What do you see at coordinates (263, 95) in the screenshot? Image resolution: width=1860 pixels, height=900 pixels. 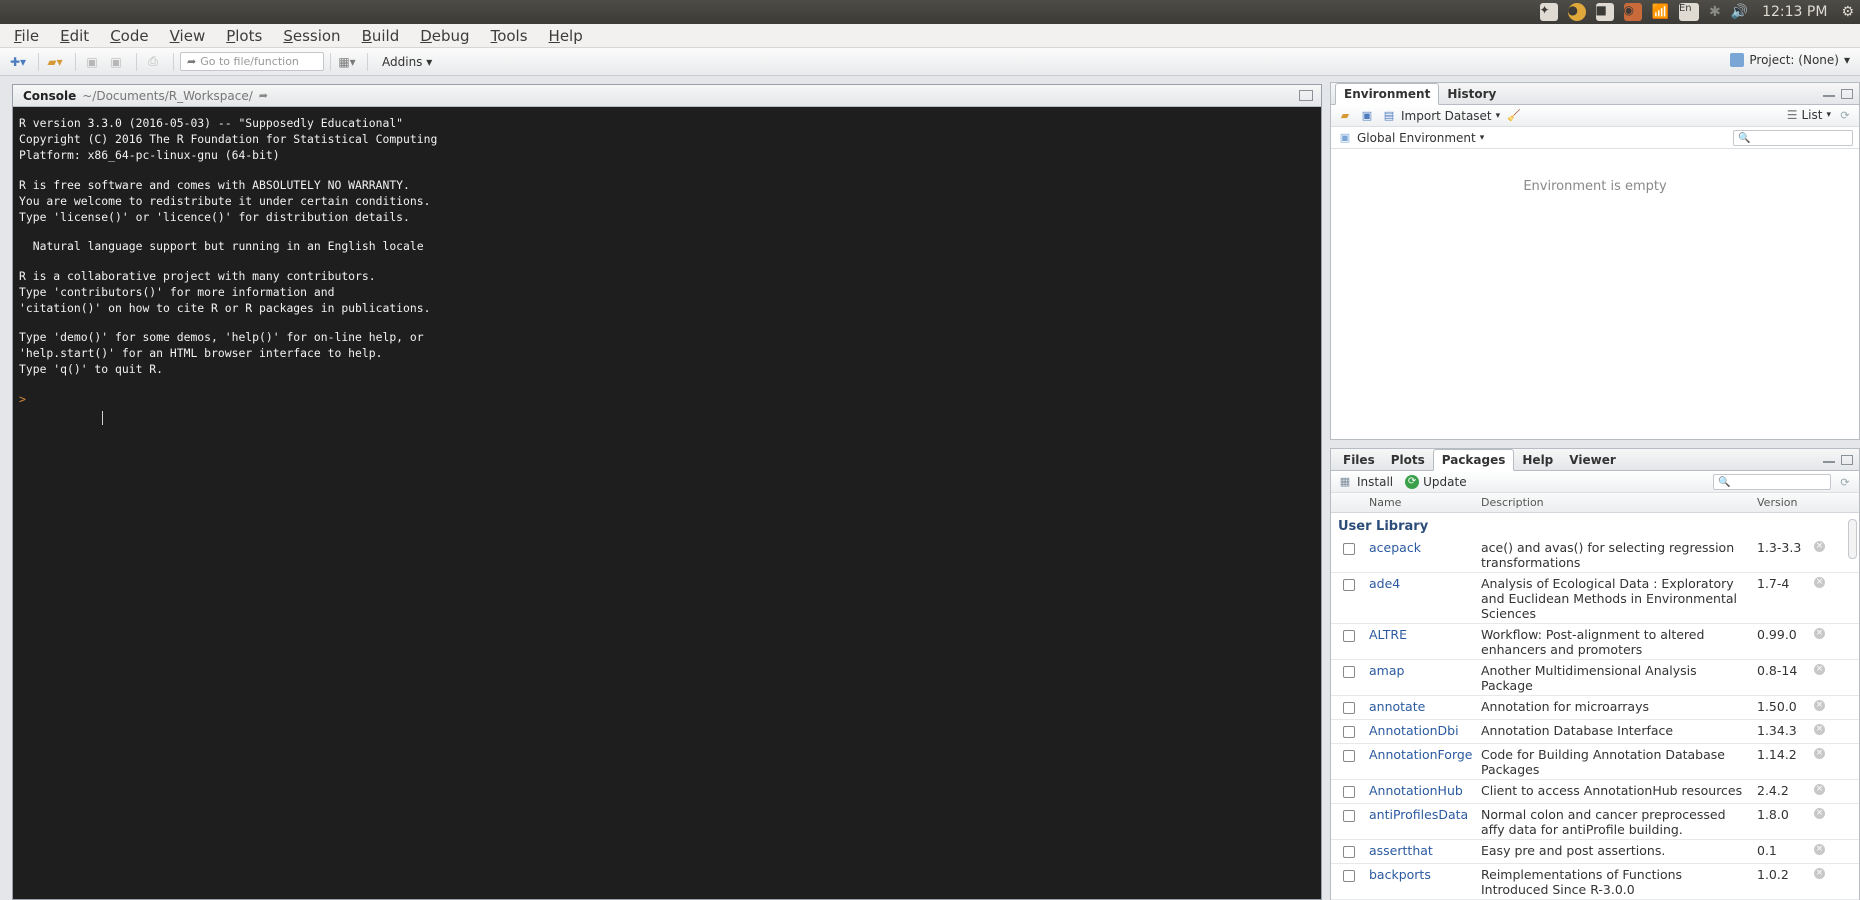 I see `go-to-directory-icon: ➦` at bounding box center [263, 95].